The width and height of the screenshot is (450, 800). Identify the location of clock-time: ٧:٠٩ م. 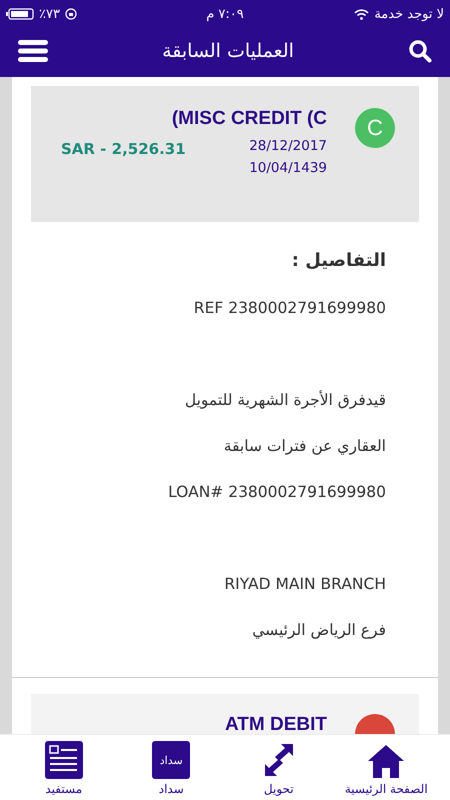
(225, 14).